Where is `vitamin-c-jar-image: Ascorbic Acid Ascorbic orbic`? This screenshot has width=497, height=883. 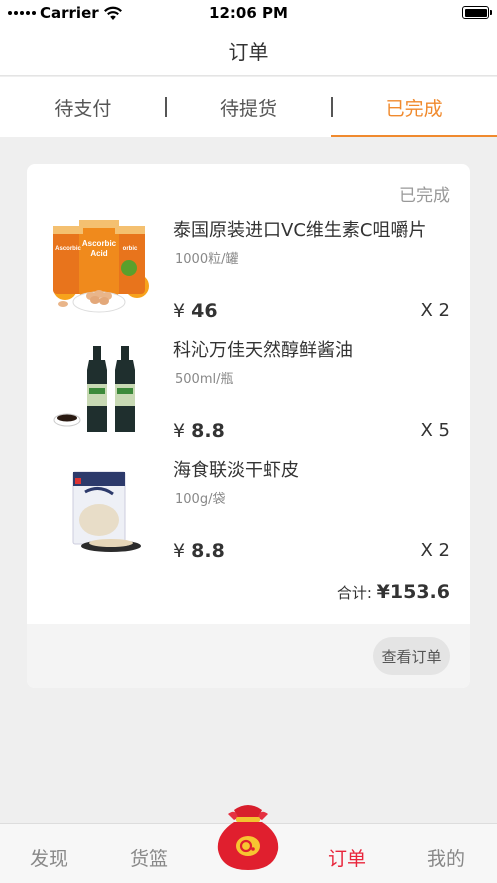
vitamin-c-jar-image: Ascorbic Acid Ascorbic orbic is located at coordinates (101, 266).